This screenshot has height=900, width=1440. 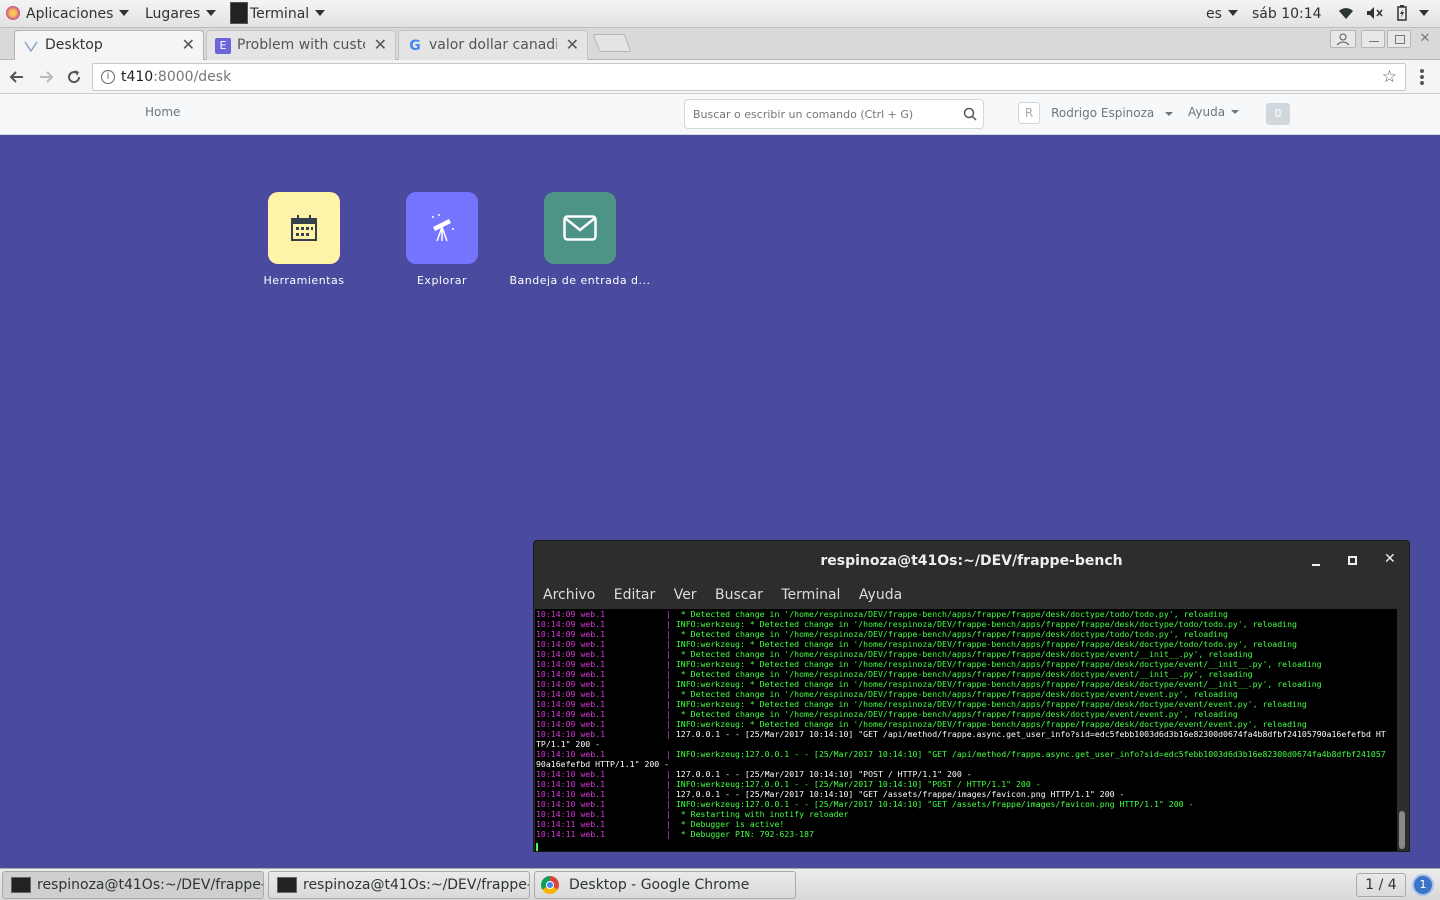 I want to click on search-input, so click(x=823, y=114).